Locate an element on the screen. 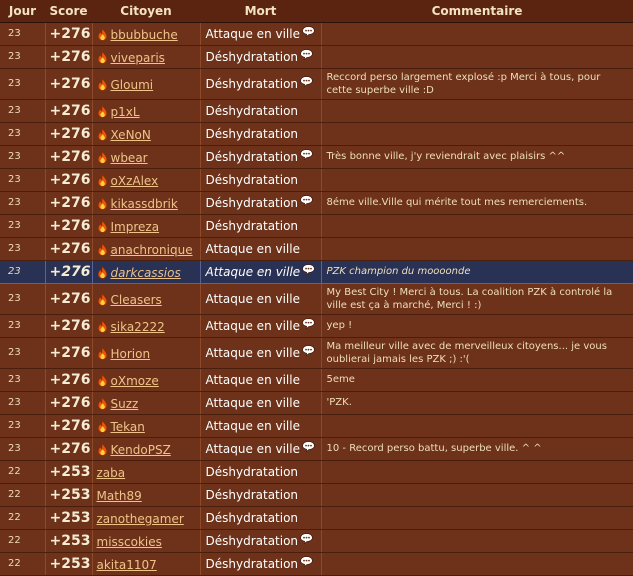  table-row: 23 +276 oXzAlex Déshydratation is located at coordinates (316, 179).